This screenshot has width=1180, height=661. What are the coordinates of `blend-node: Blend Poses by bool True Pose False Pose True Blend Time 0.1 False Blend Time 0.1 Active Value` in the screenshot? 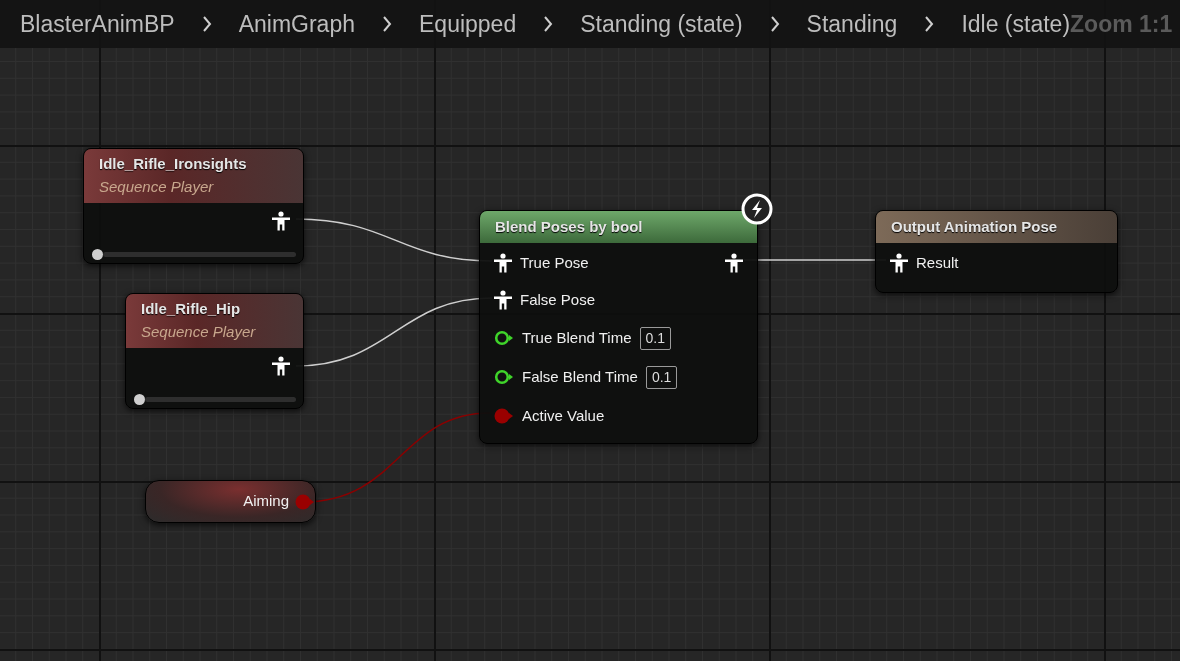 It's located at (618, 327).